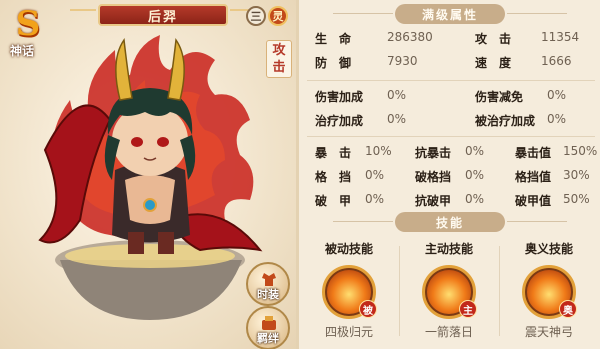 The image size is (600, 349). Describe the element at coordinates (397, 119) in the screenshot. I see `heal-bonus-value: 0%` at that location.